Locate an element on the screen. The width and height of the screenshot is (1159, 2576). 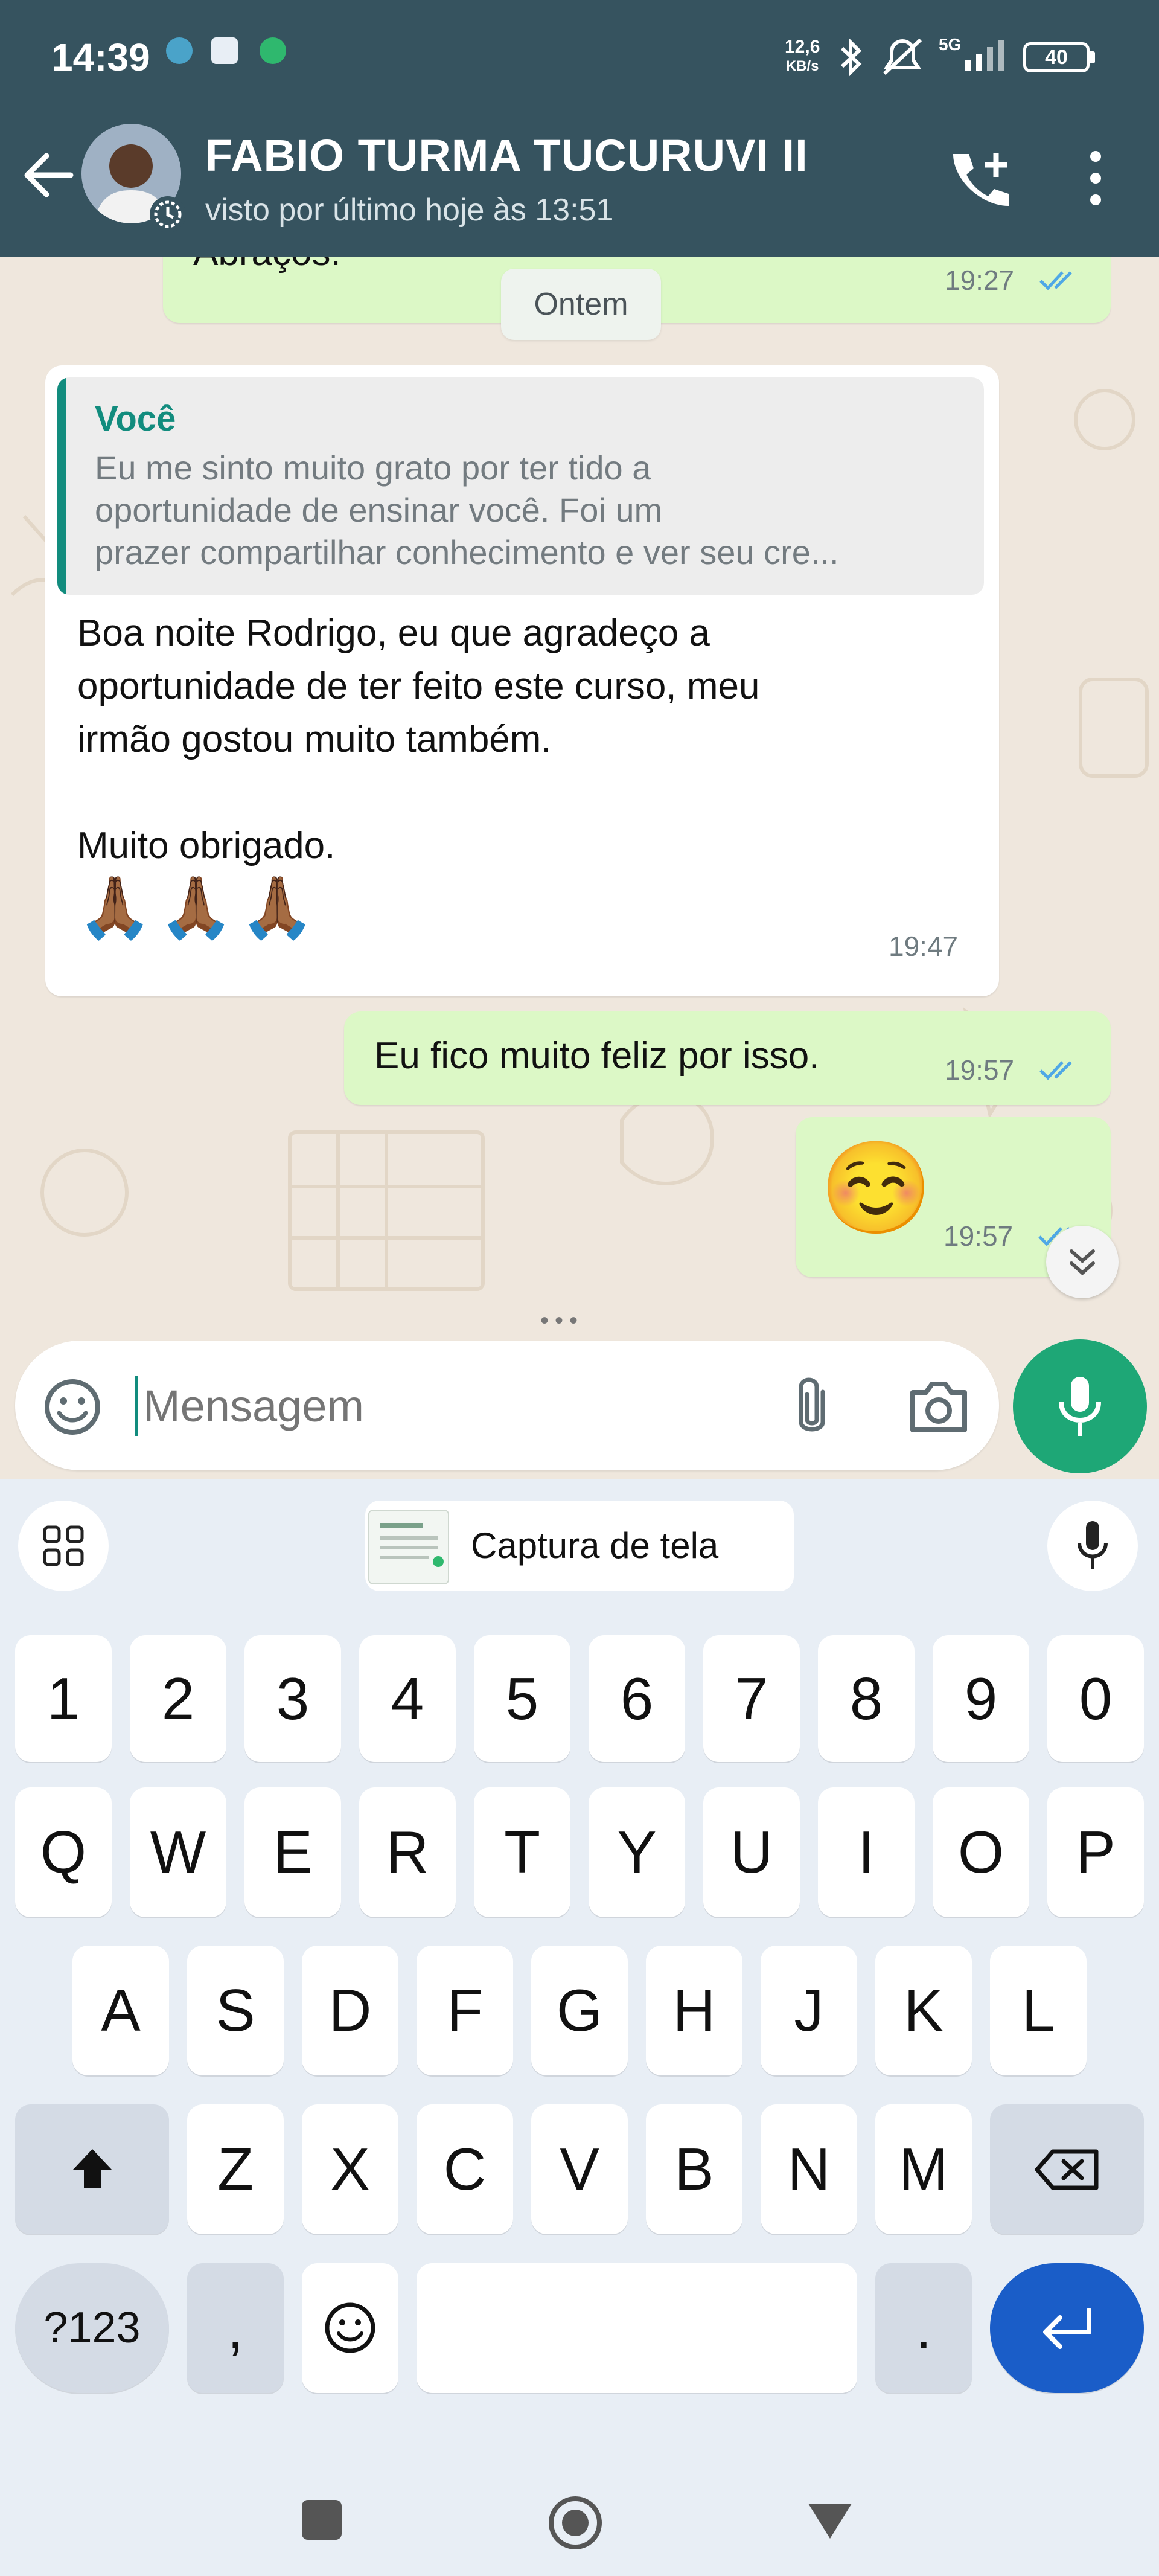
symbols-key: ?123 is located at coordinates (92, 2328).